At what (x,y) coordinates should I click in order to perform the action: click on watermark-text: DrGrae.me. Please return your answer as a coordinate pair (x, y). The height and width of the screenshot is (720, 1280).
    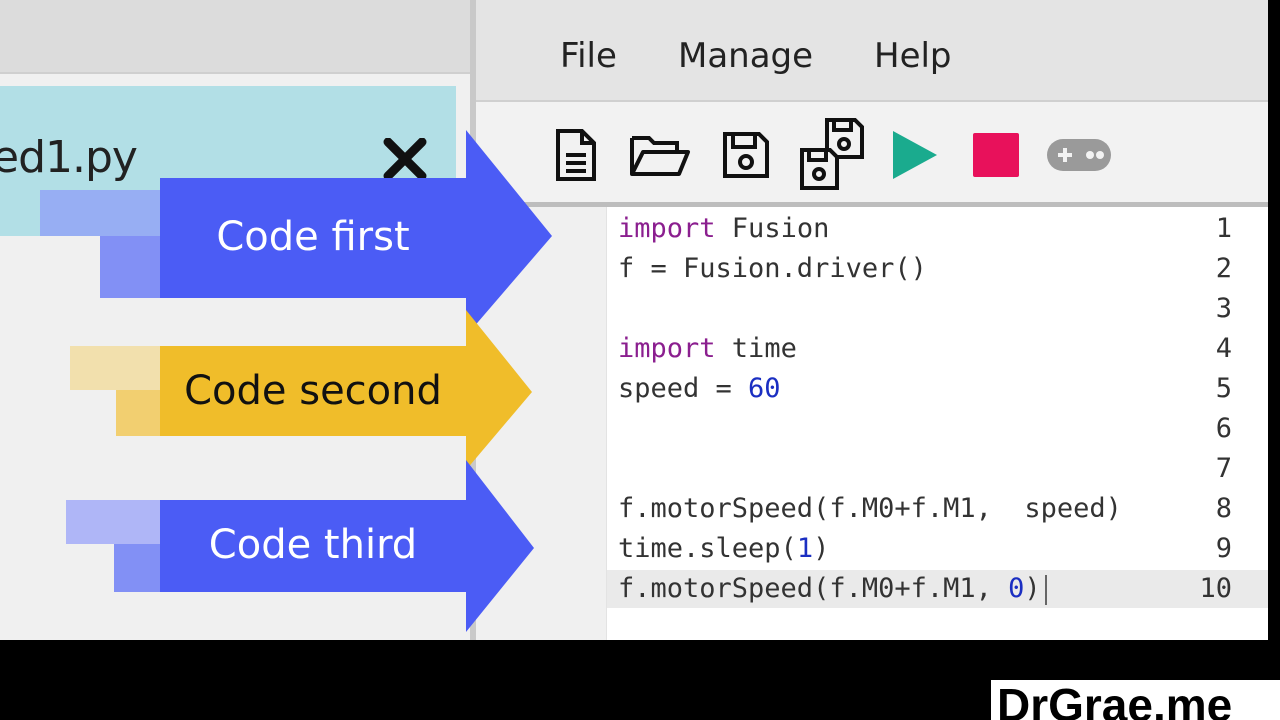
    Looking at the image, I should click on (1115, 699).